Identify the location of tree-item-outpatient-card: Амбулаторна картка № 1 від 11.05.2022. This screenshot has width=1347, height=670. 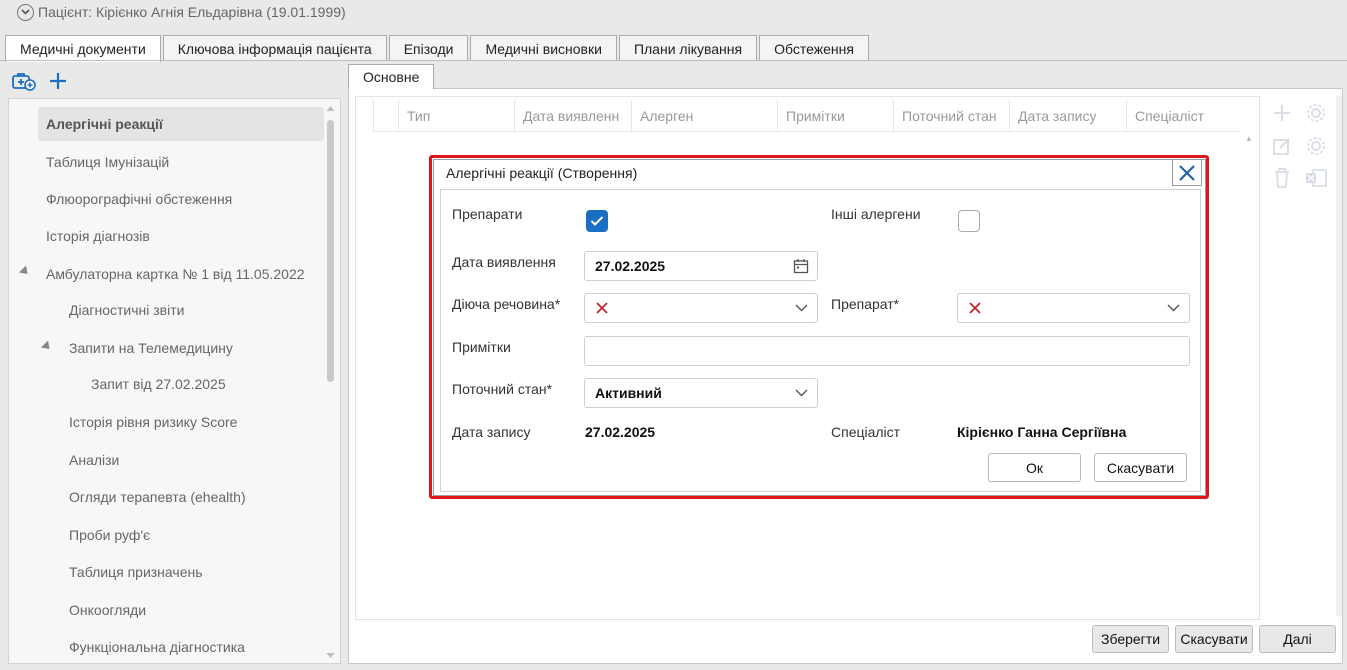
(175, 274).